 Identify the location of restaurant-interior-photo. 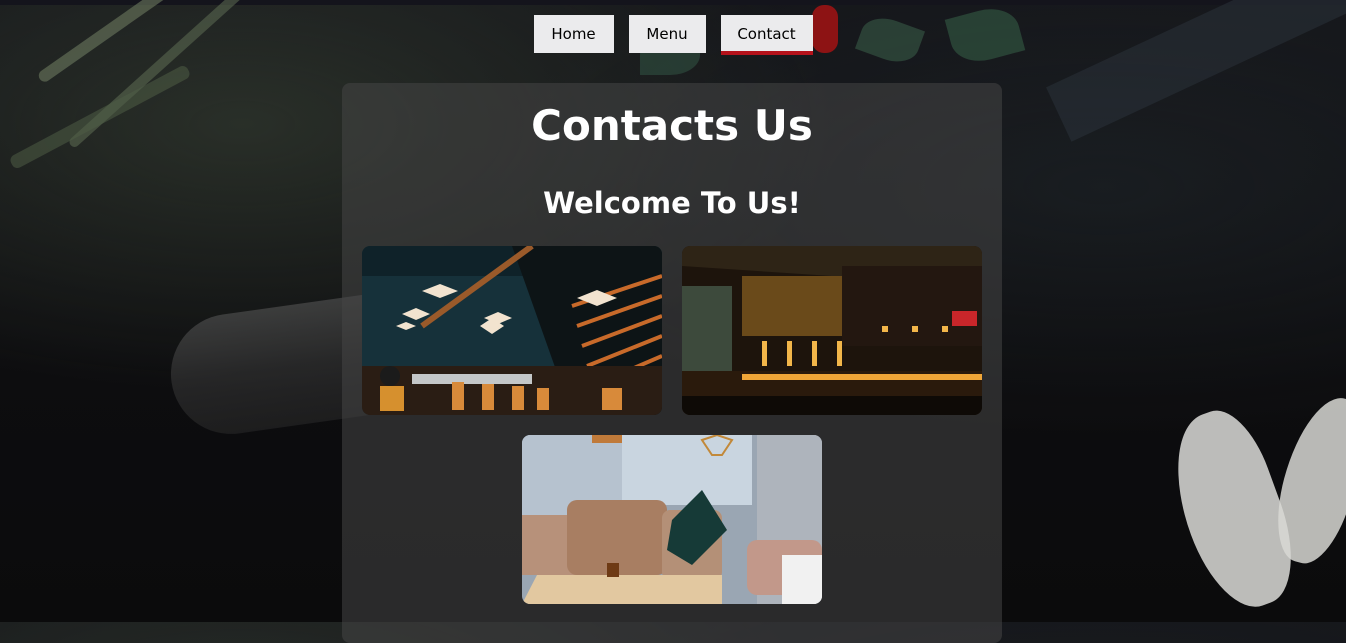
(512, 330).